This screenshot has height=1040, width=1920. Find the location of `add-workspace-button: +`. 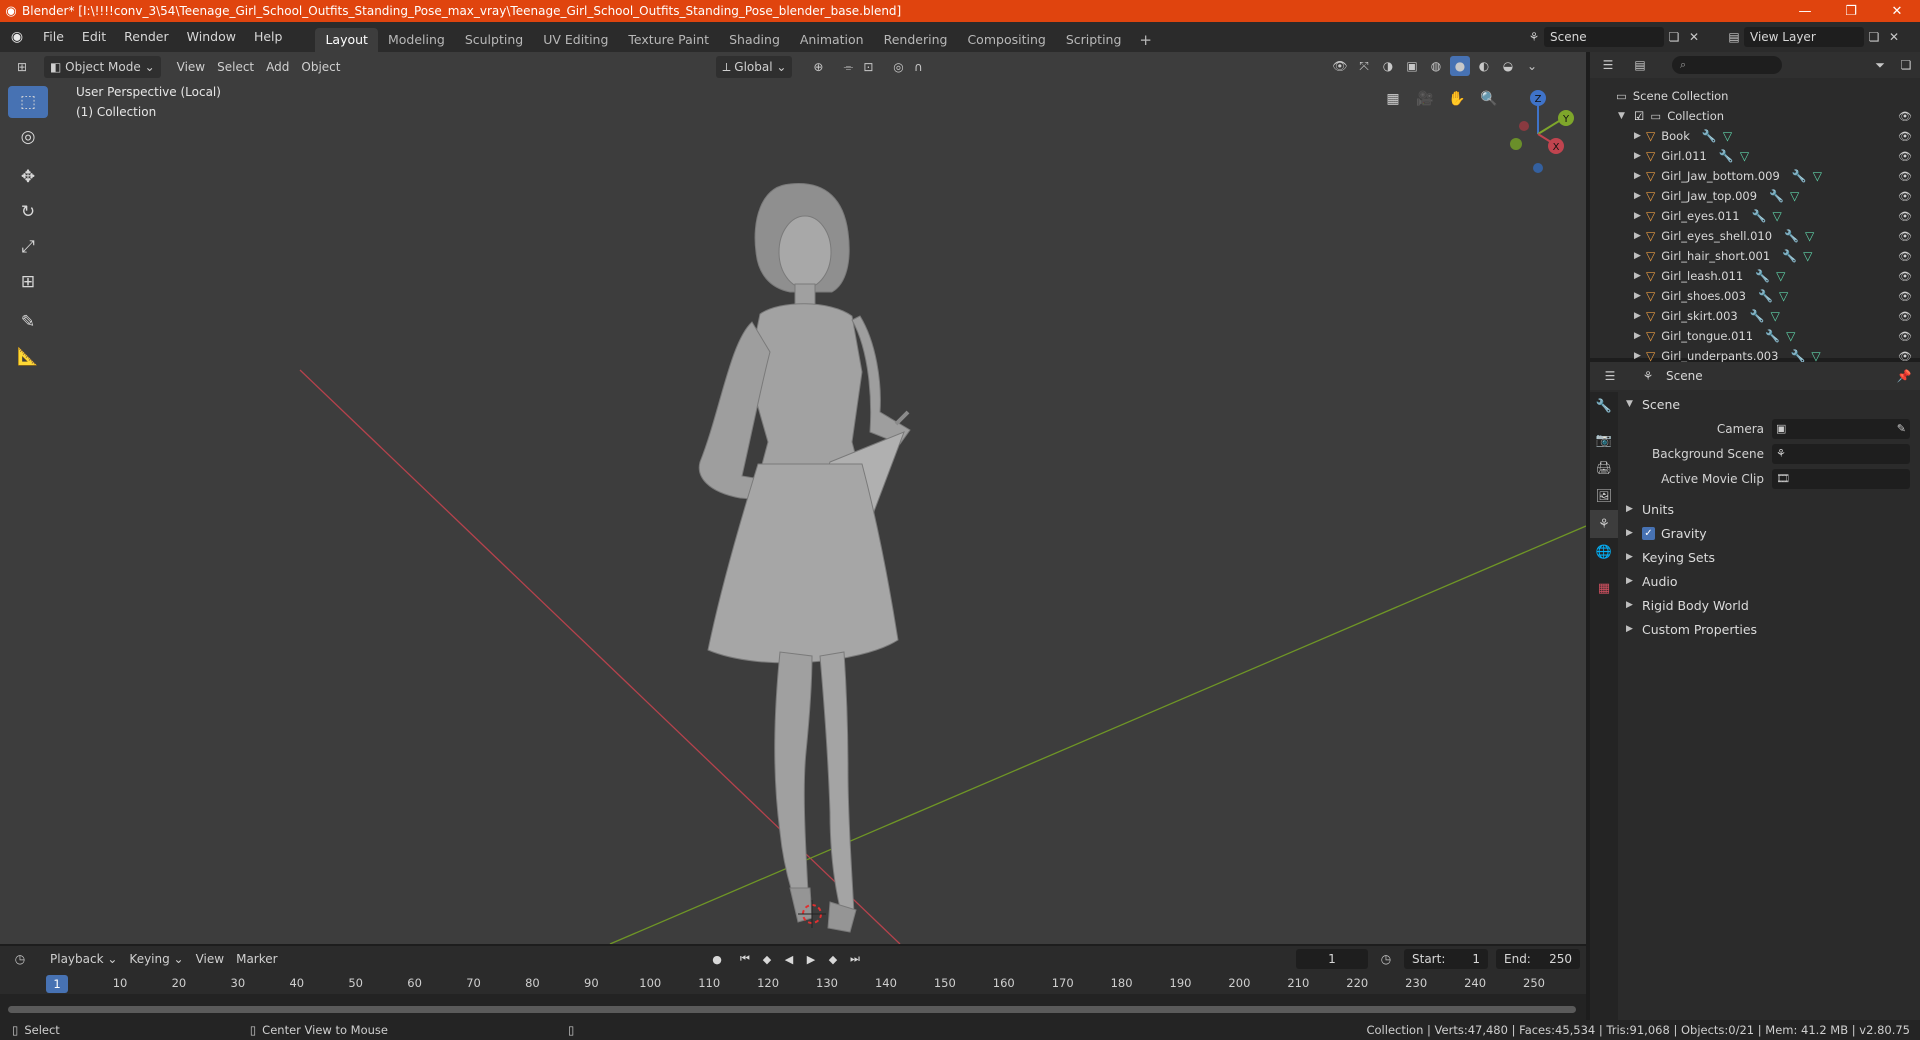

add-workspace-button: + is located at coordinates (1145, 40).